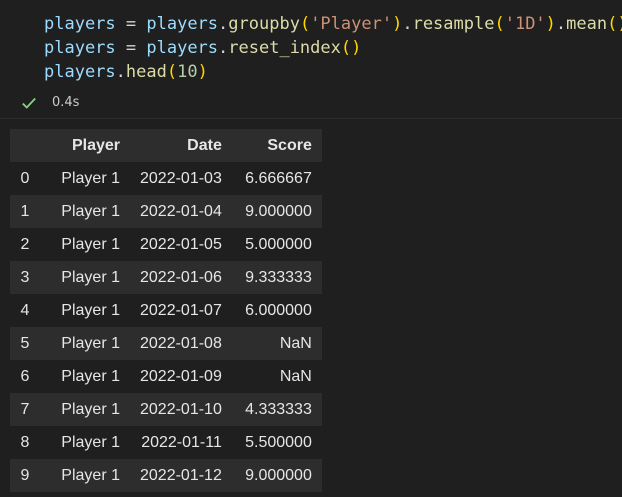 Image resolution: width=622 pixels, height=497 pixels. I want to click on table-row: 9 Player 1 2022-01-12 9.000000, so click(166, 475).